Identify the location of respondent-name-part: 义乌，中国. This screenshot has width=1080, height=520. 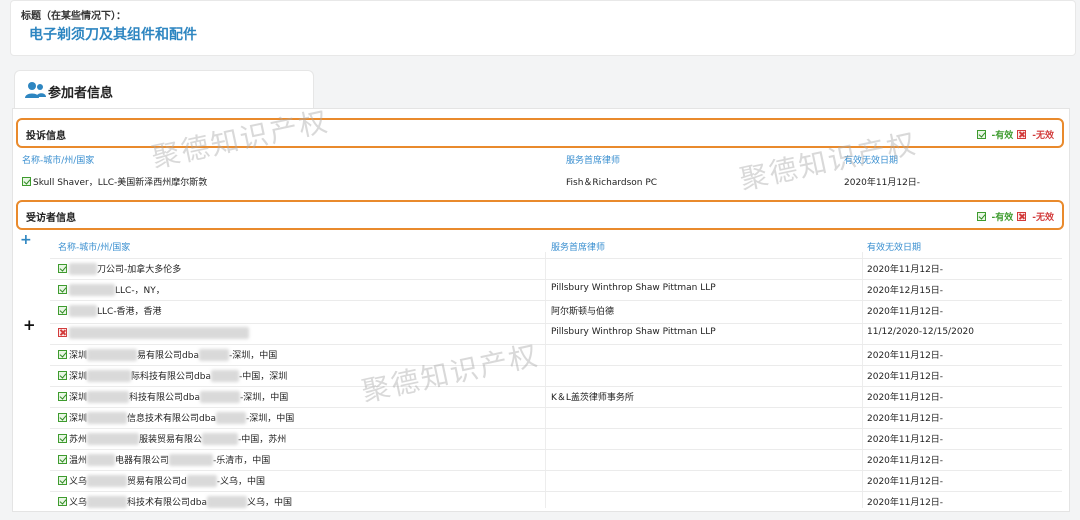
(269, 503).